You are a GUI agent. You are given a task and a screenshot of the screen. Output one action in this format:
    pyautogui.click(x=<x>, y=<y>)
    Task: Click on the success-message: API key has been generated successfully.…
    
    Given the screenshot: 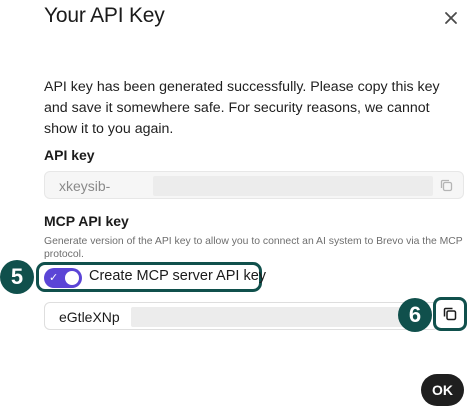 What is the action you would take?
    pyautogui.click(x=242, y=108)
    